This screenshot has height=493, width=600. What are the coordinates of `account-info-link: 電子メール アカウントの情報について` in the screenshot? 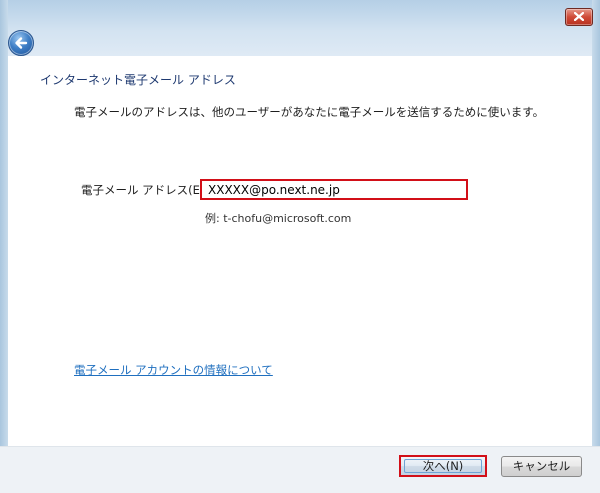 It's located at (173, 370).